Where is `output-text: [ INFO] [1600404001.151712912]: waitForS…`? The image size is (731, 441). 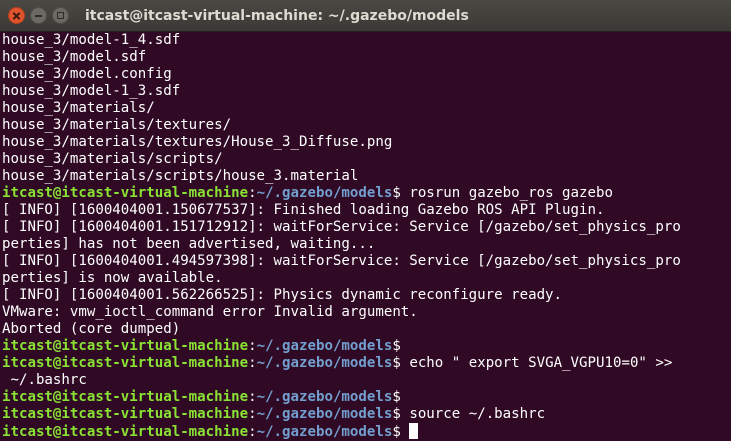 output-text: [ INFO] [1600404001.151712912]: waitForS… is located at coordinates (341, 227).